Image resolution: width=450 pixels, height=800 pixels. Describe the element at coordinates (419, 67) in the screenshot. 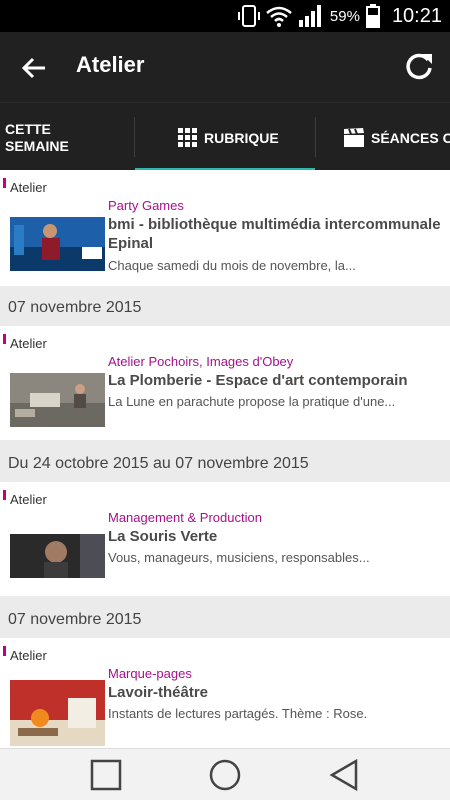

I see `refresh-icon` at that location.